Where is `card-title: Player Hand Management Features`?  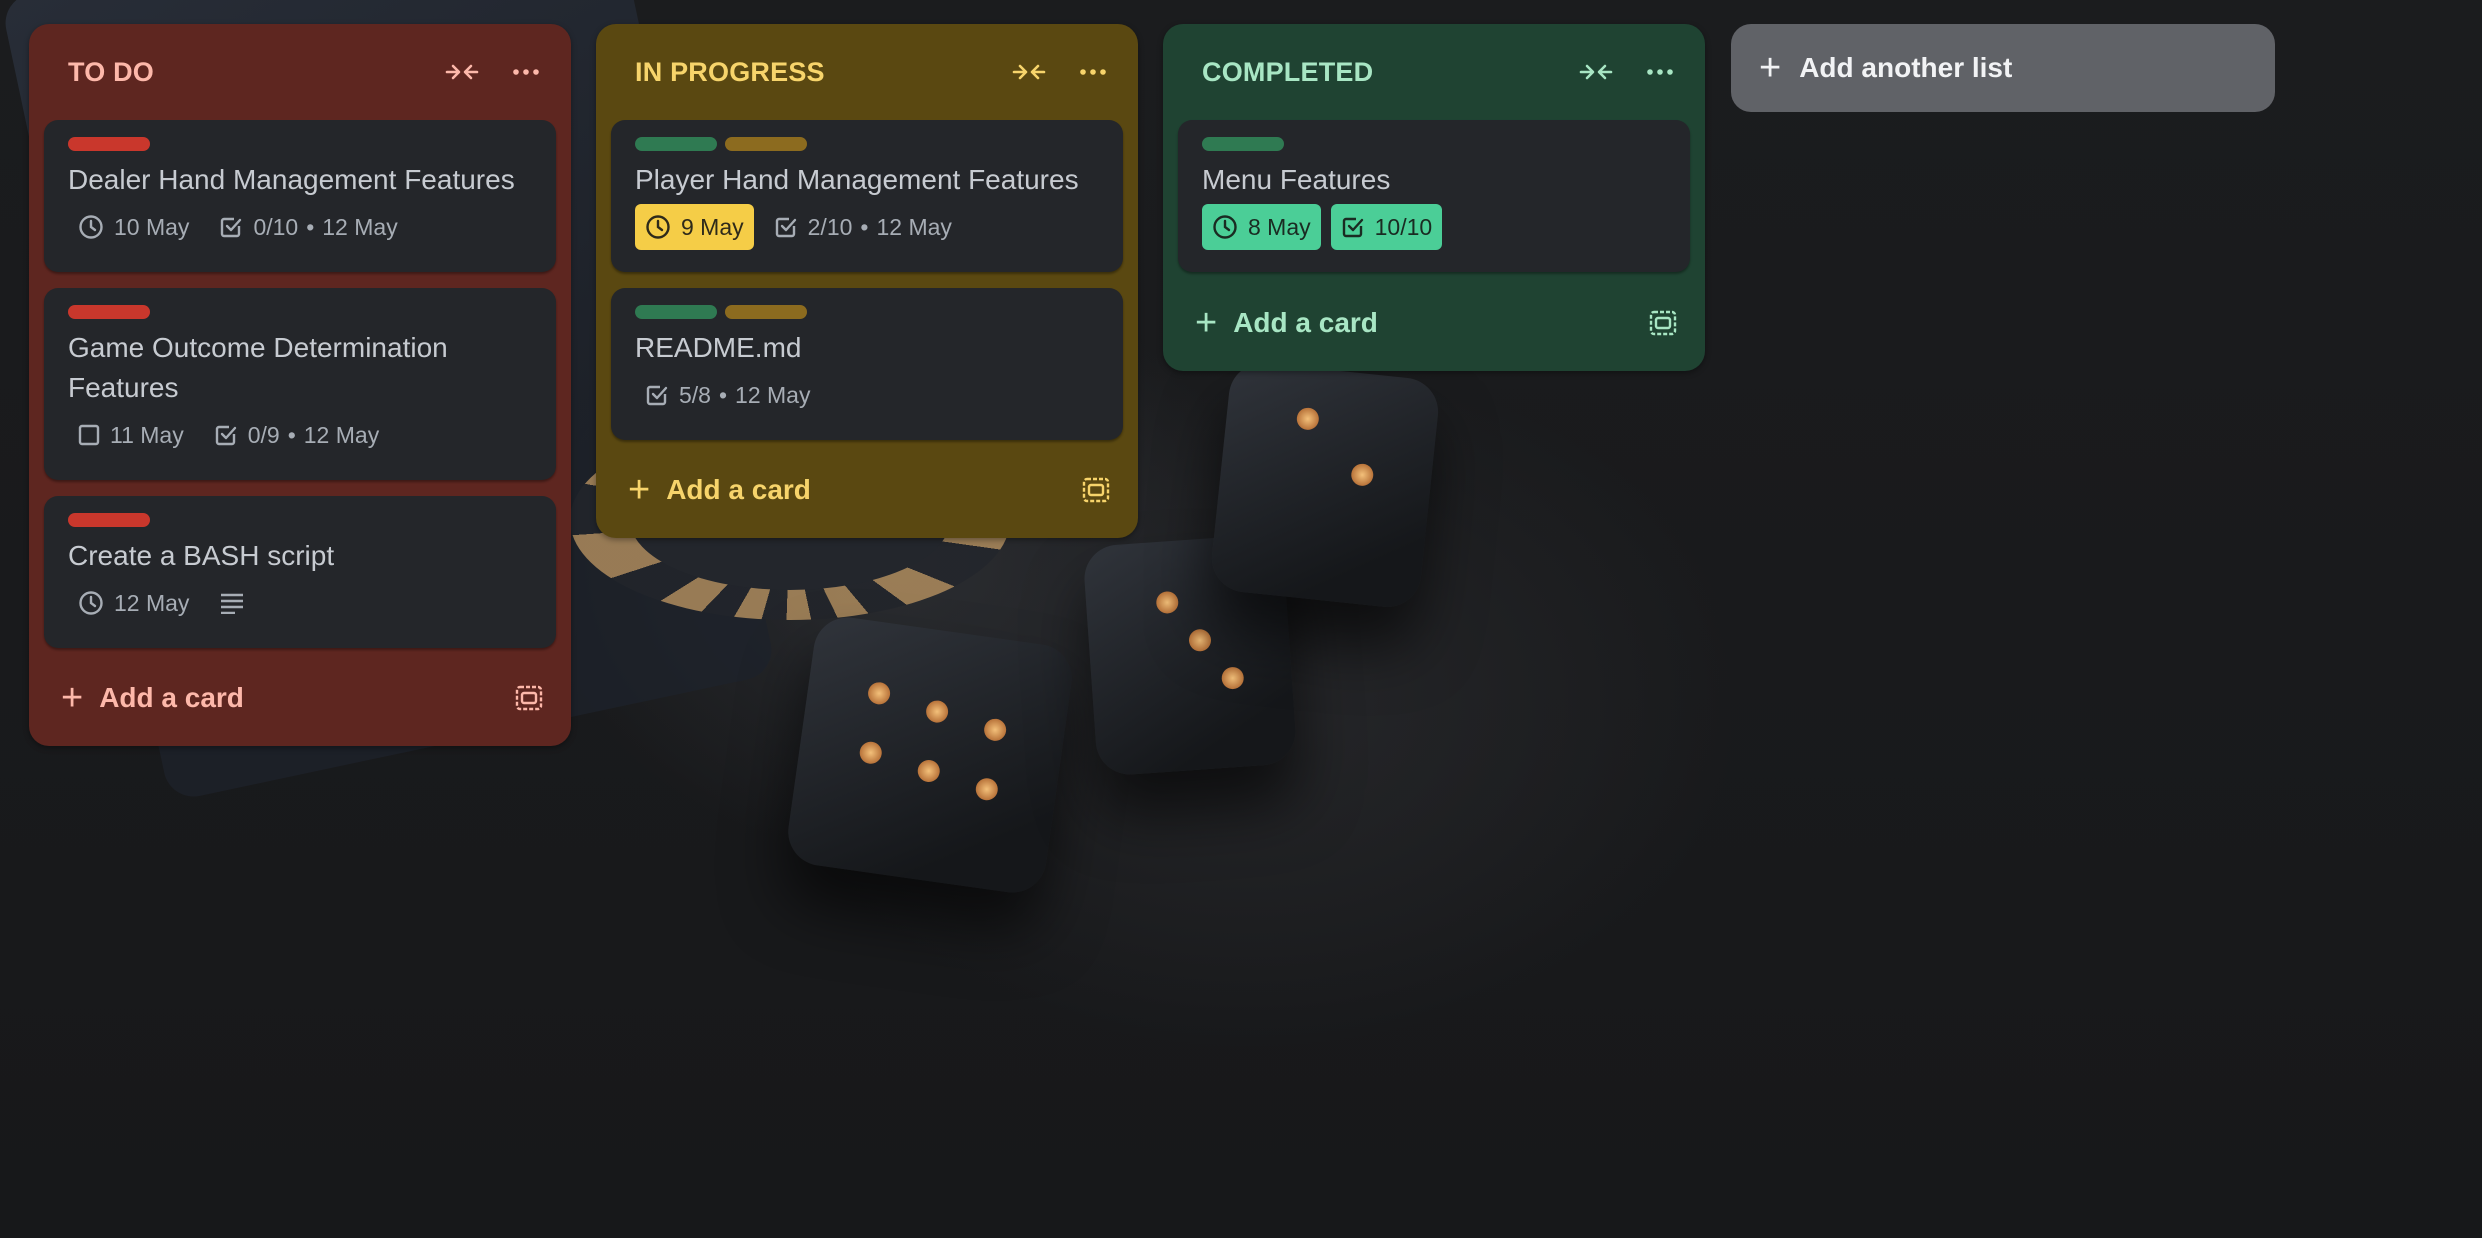
card-title: Player Hand Management Features is located at coordinates (857, 179).